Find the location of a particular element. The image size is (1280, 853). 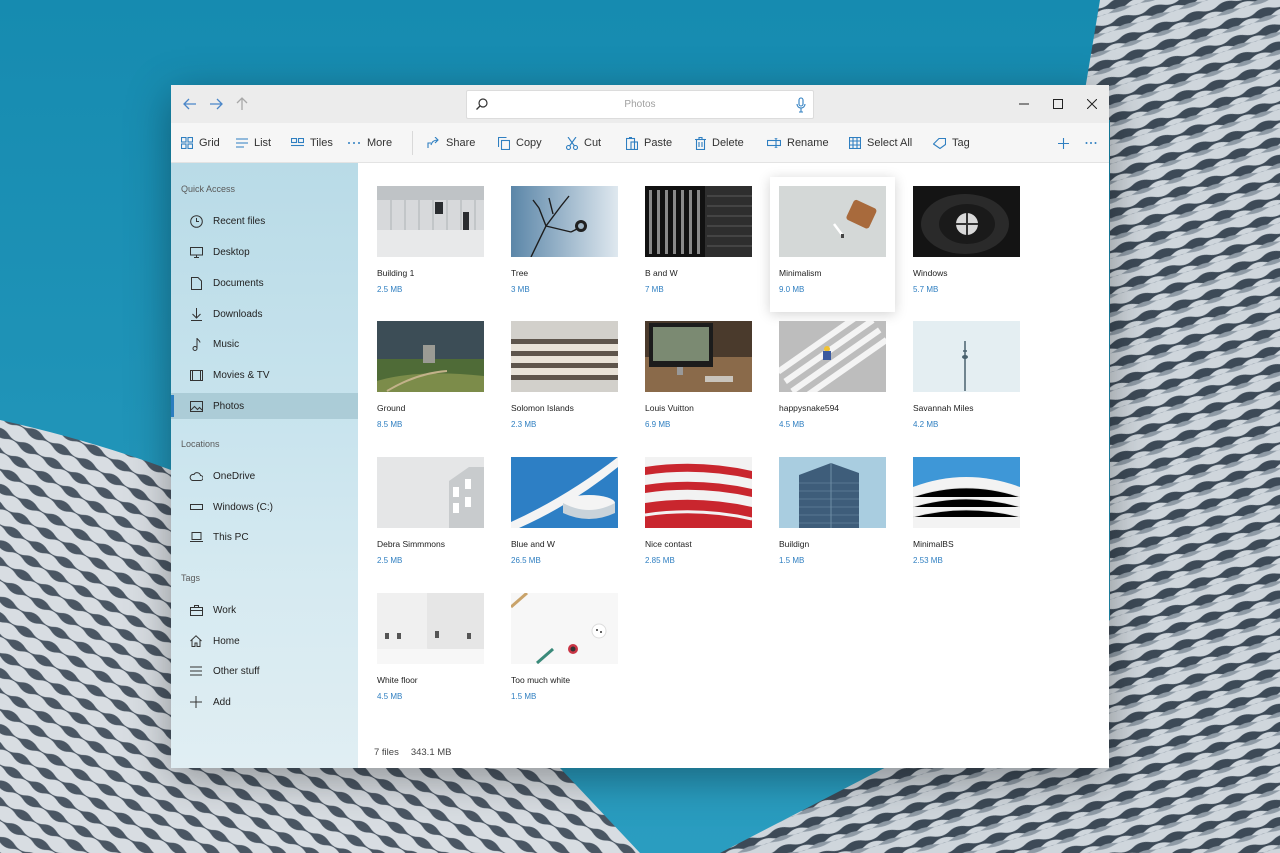

toolbar-separator is located at coordinates (412, 143).